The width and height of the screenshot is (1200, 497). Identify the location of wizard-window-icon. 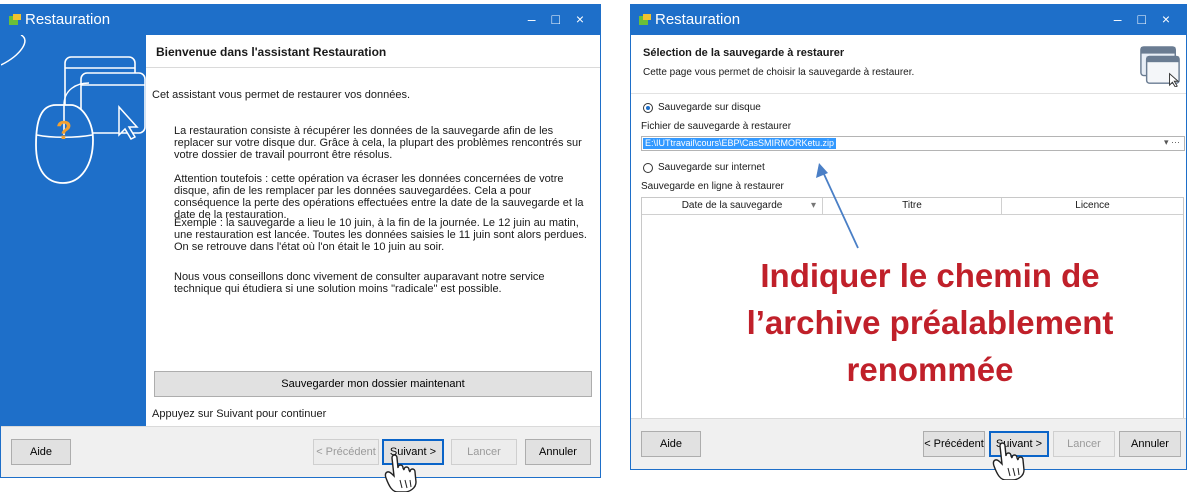
(1160, 66).